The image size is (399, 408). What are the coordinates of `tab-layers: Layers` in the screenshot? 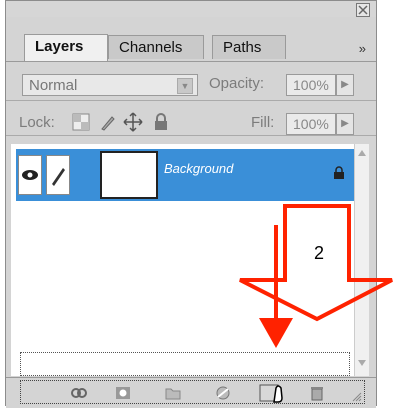 It's located at (66, 47).